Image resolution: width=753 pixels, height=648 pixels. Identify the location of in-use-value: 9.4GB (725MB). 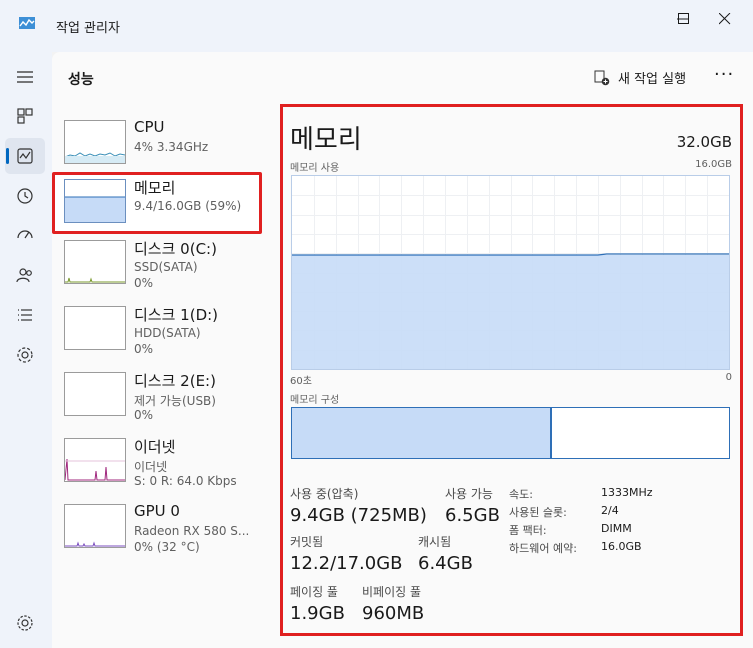
(358, 515).